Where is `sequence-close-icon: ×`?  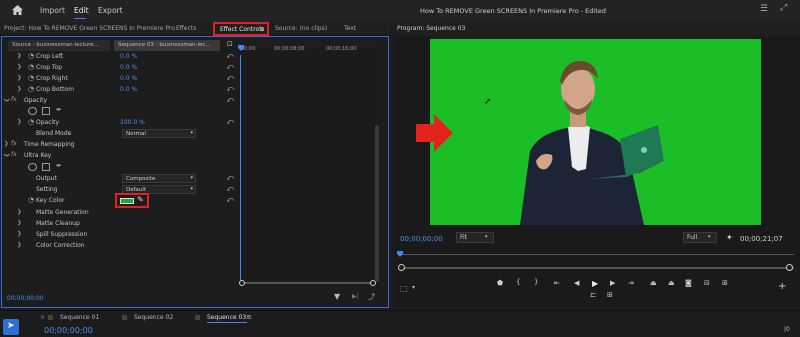 sequence-close-icon: × is located at coordinates (42, 317).